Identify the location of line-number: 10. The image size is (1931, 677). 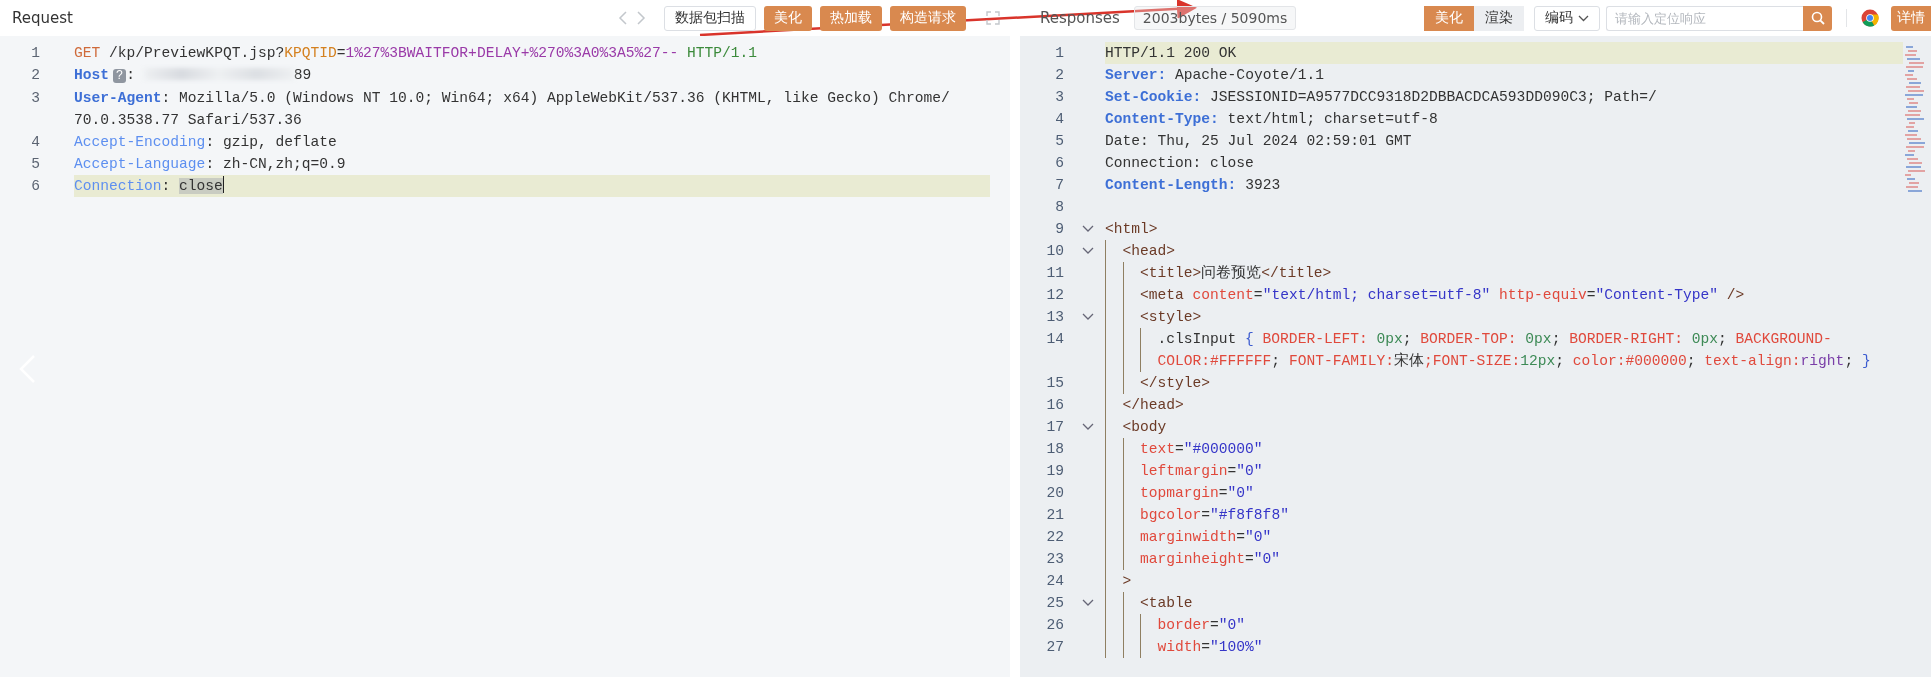
(1054, 251).